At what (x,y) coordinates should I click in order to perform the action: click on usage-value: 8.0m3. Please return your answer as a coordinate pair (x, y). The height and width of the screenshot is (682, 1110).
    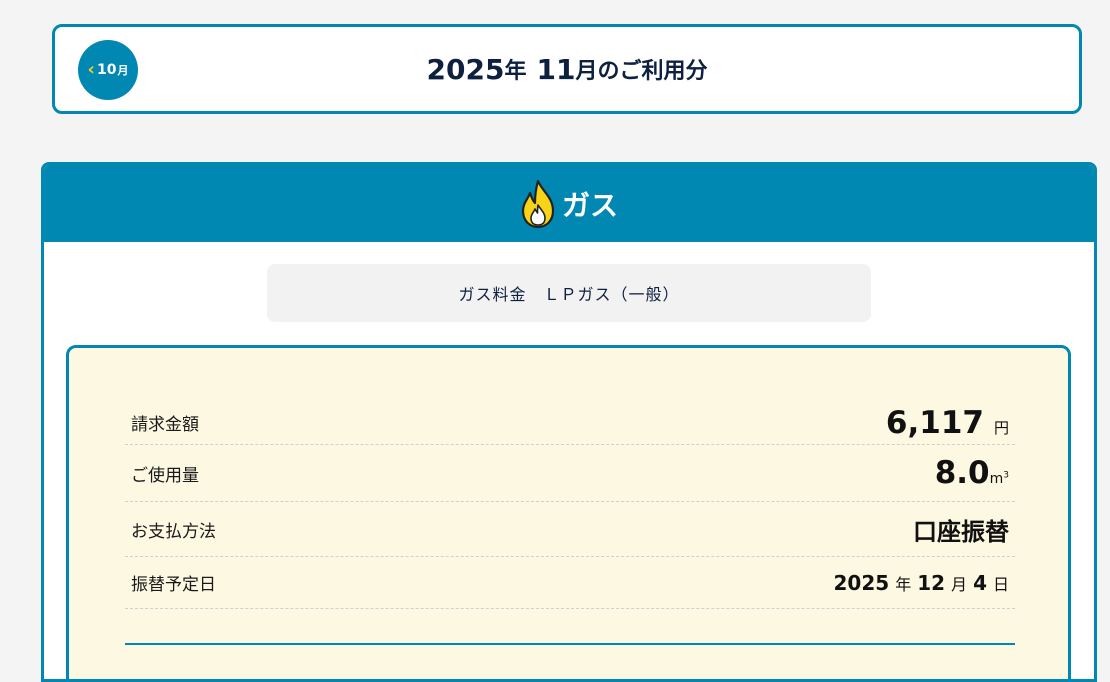
    Looking at the image, I should click on (975, 473).